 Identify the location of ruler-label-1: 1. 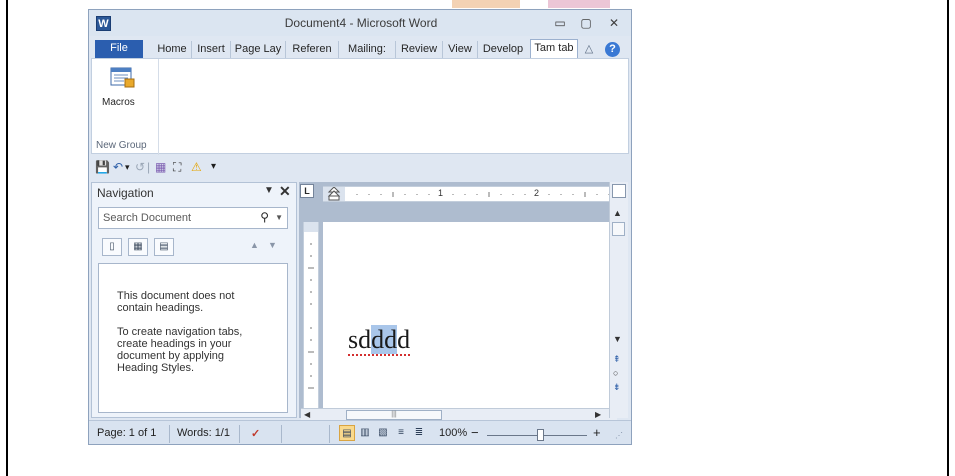
(441, 193).